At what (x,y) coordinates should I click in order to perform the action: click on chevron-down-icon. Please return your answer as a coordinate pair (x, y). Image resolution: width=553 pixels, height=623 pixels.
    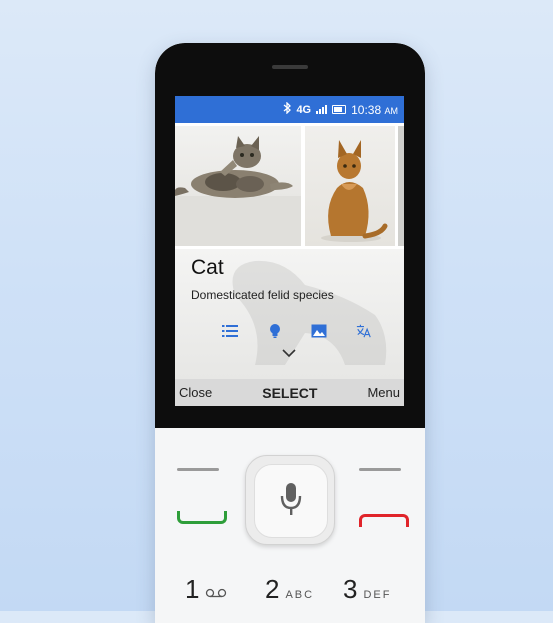
    Looking at the image, I should click on (289, 354).